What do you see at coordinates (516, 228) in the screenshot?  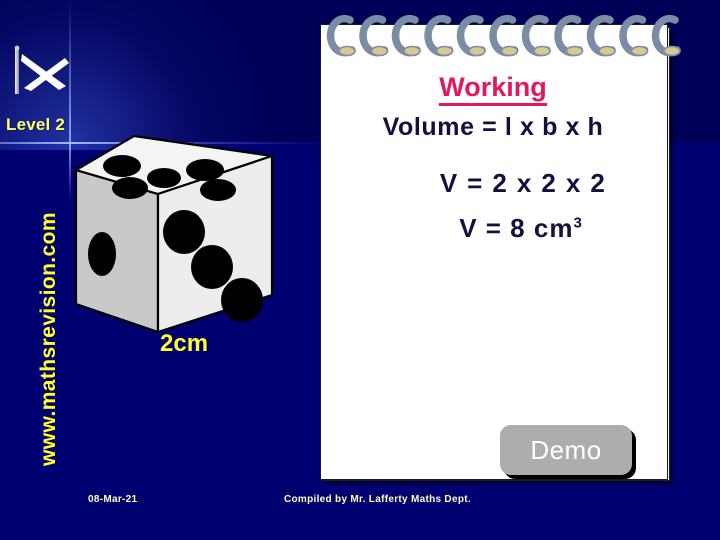 I see `formula-line-3-text: V = 8 cm` at bounding box center [516, 228].